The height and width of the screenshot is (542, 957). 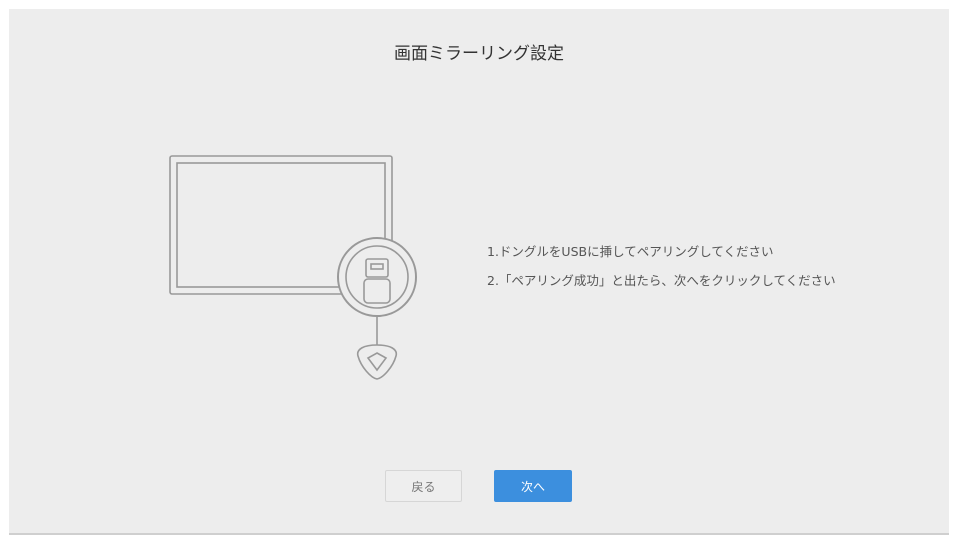 I want to click on instruction-step-2: 2.「ペアリング成功」と出たら、次へをクリックしてください, so click(x=661, y=280).